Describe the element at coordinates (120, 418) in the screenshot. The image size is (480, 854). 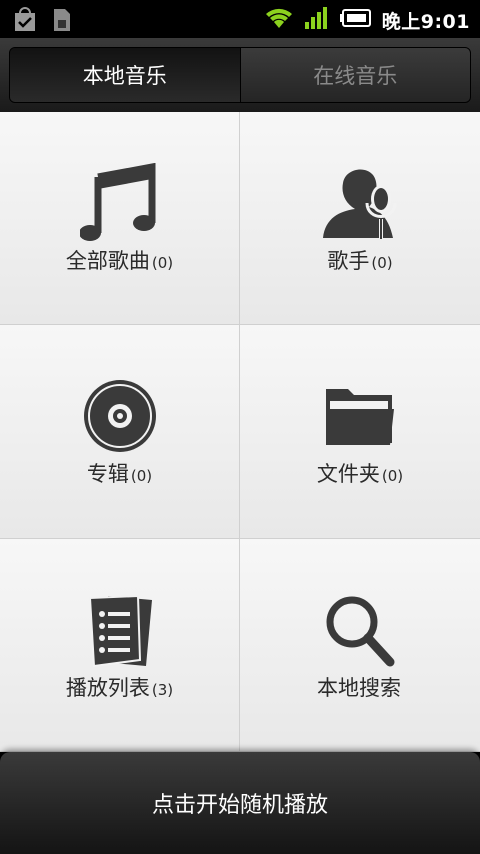
I see `disc-icon` at that location.